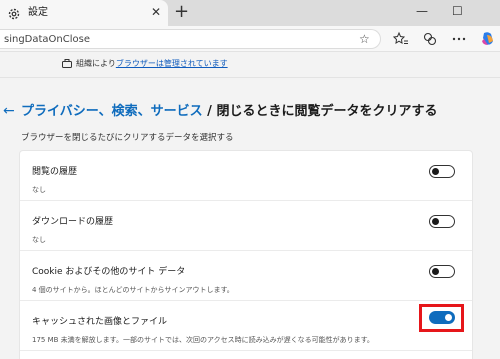 The image size is (500, 359). Describe the element at coordinates (250, 13) in the screenshot. I see `tab-strip: 設定 ✕ + — ☐` at that location.